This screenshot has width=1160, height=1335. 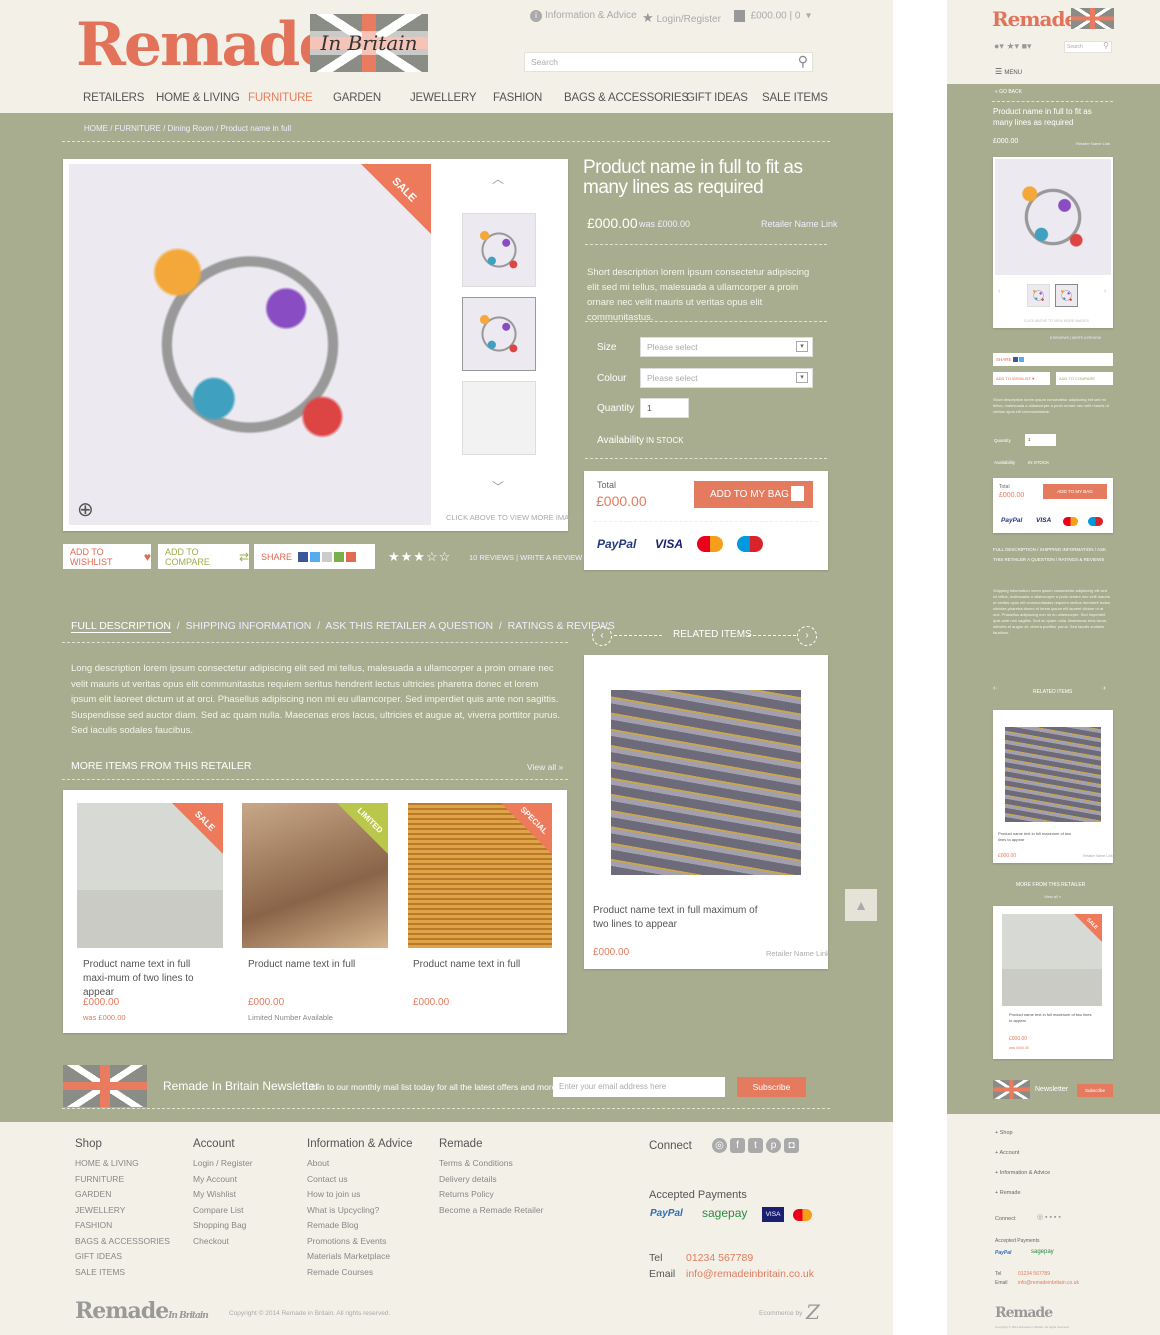 What do you see at coordinates (719, 1258) in the screenshot?
I see `tel-value: 01234 567789` at bounding box center [719, 1258].